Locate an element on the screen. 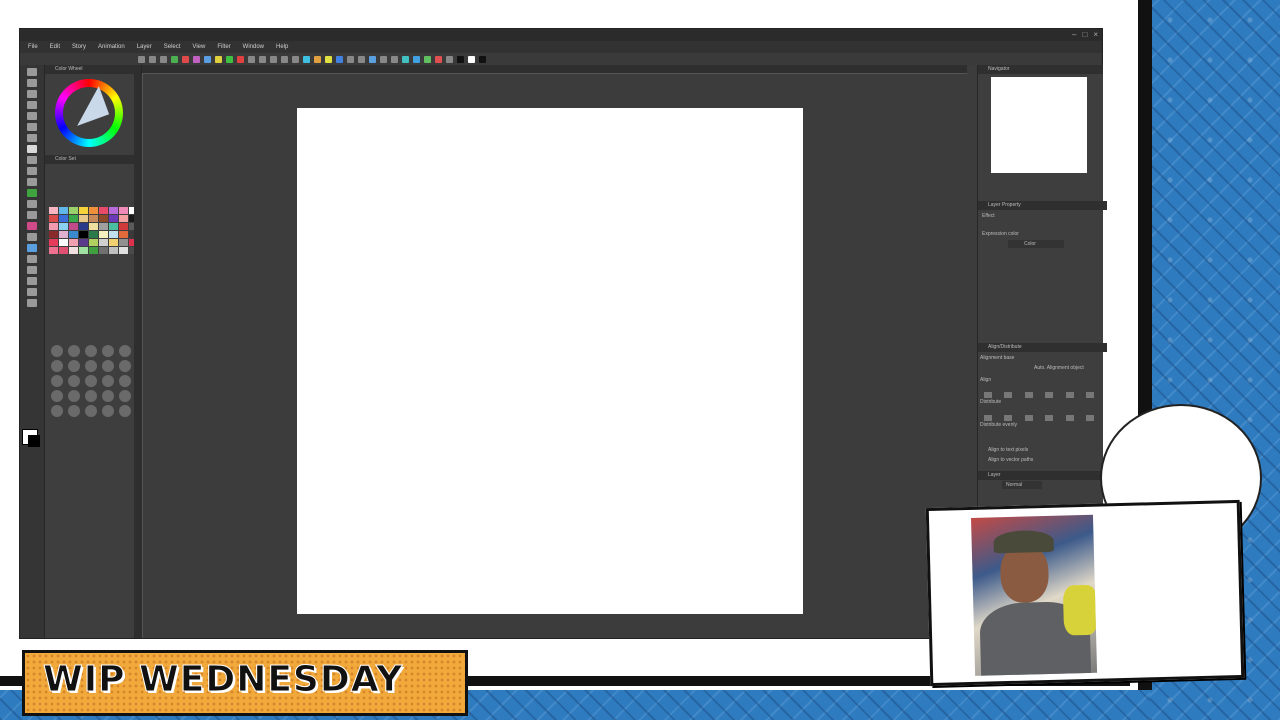 Image resolution: width=1280 pixels, height=720 pixels. black-color-icon is located at coordinates (460, 59).